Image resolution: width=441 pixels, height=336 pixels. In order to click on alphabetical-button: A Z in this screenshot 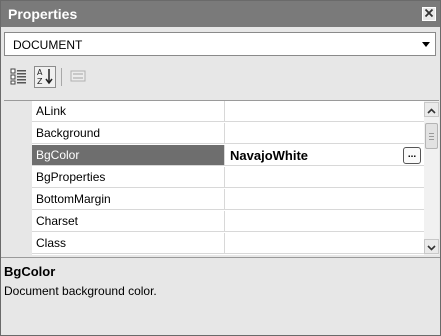, I will do `click(45, 77)`.